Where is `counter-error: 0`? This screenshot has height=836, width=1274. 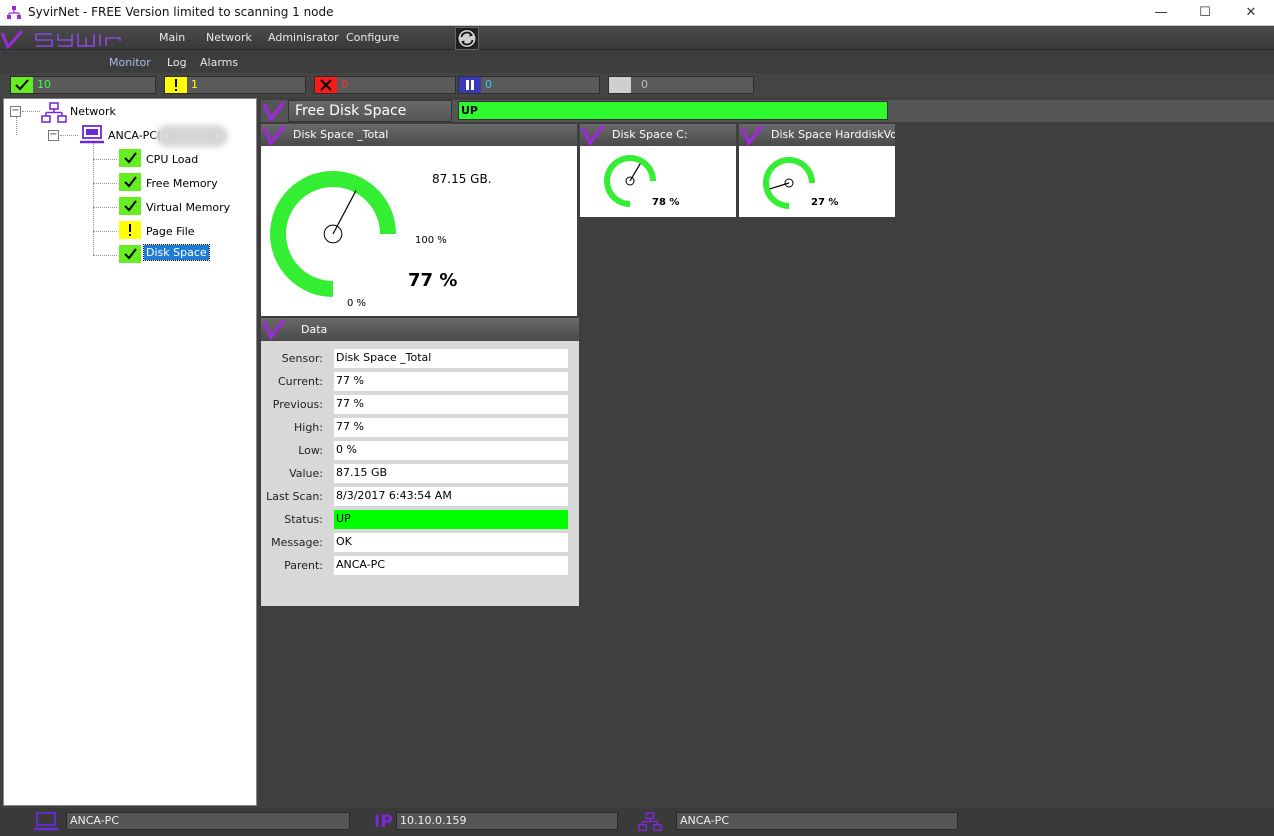
counter-error: 0 is located at coordinates (385, 85).